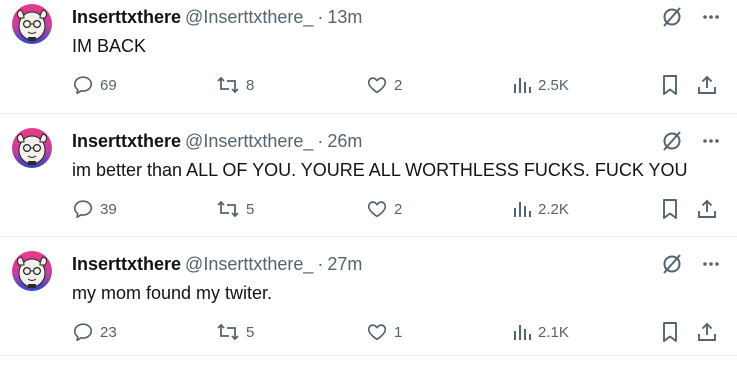 The width and height of the screenshot is (737, 365). I want to click on tweet-header: Inserttxthere @Inserttxthere_ · 26m, so click(217, 141).